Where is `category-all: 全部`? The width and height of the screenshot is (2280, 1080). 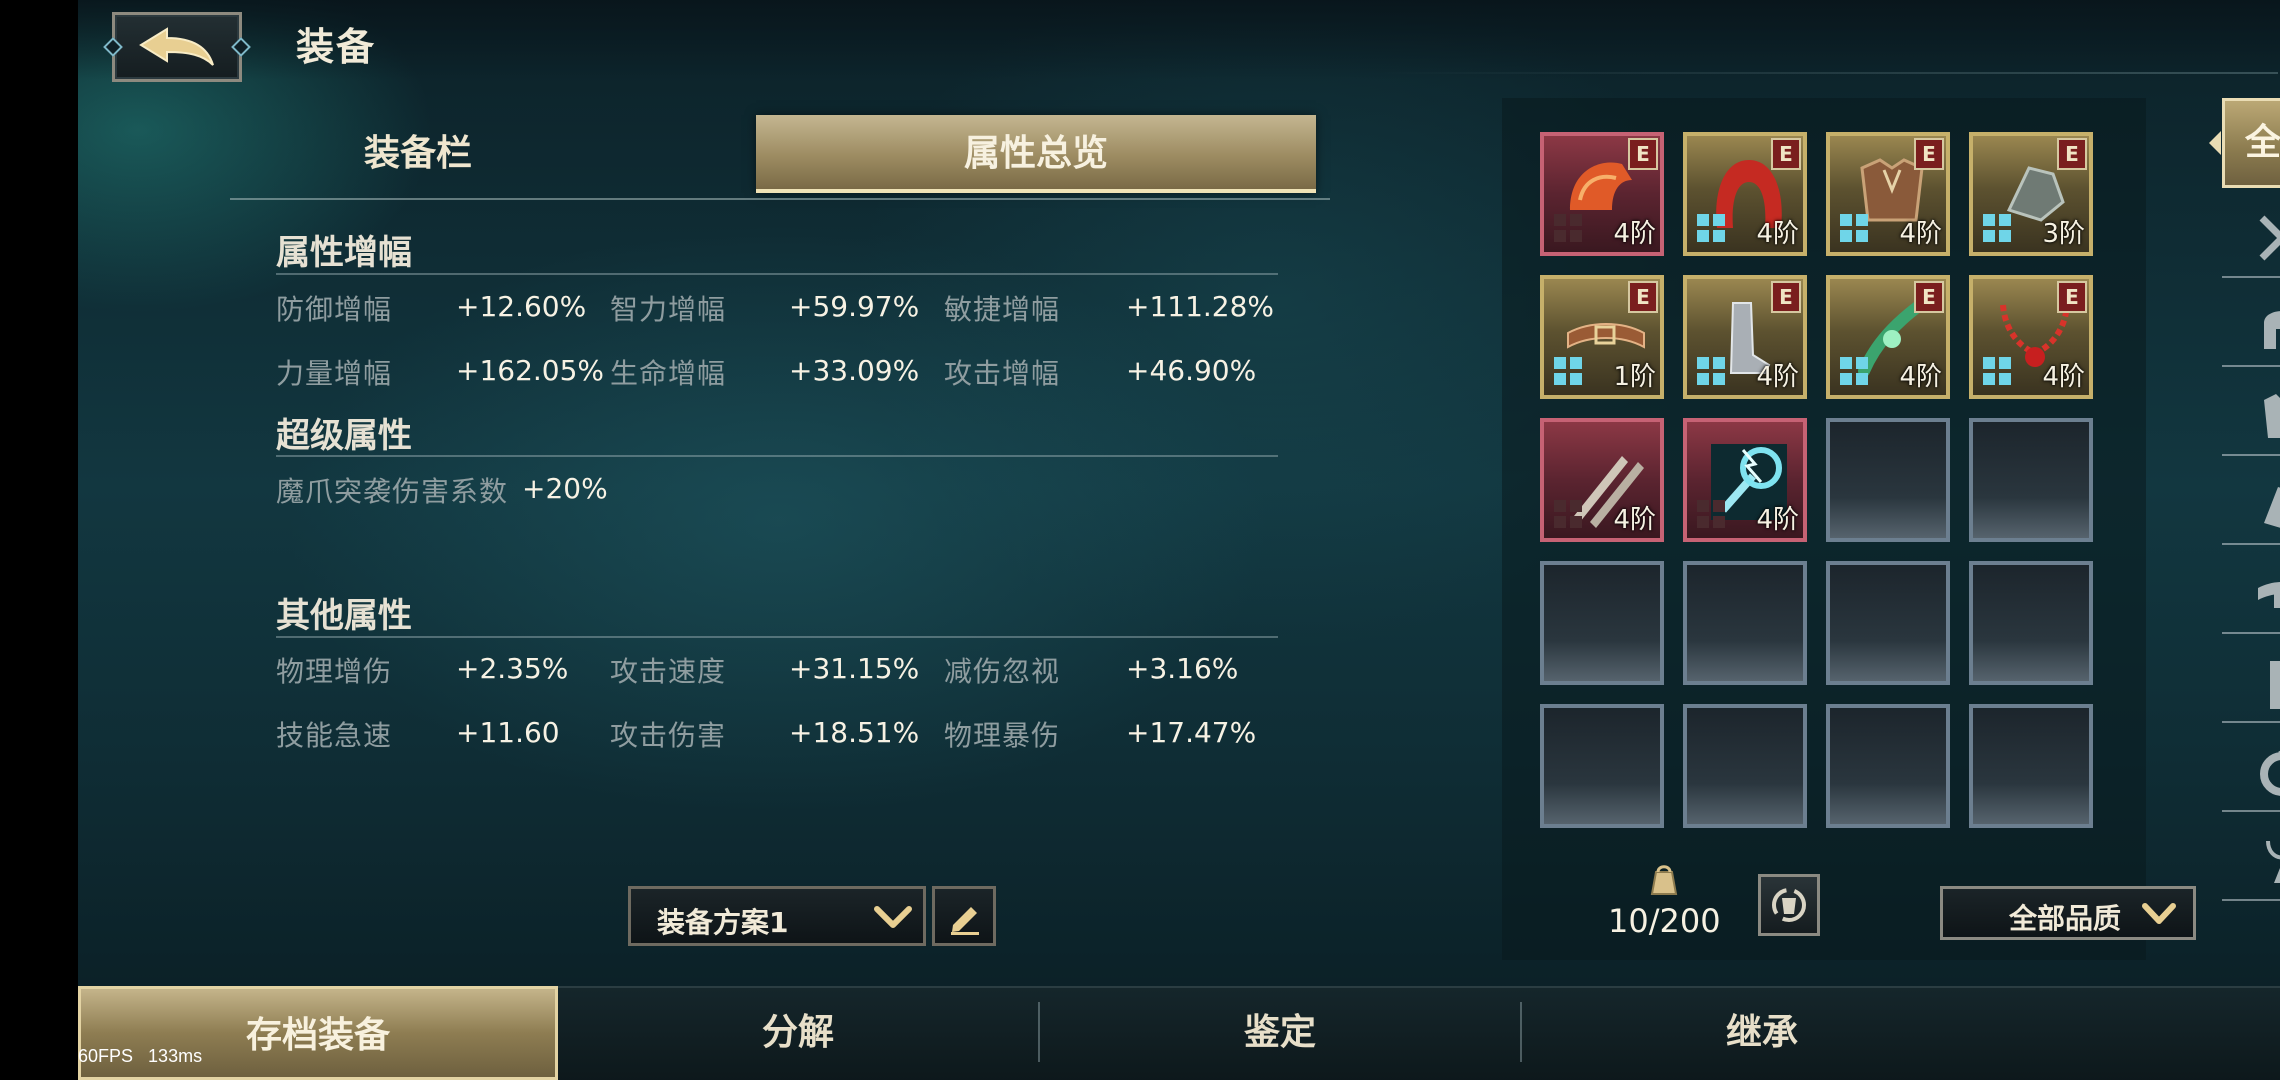 category-all: 全部 is located at coordinates (2244, 143).